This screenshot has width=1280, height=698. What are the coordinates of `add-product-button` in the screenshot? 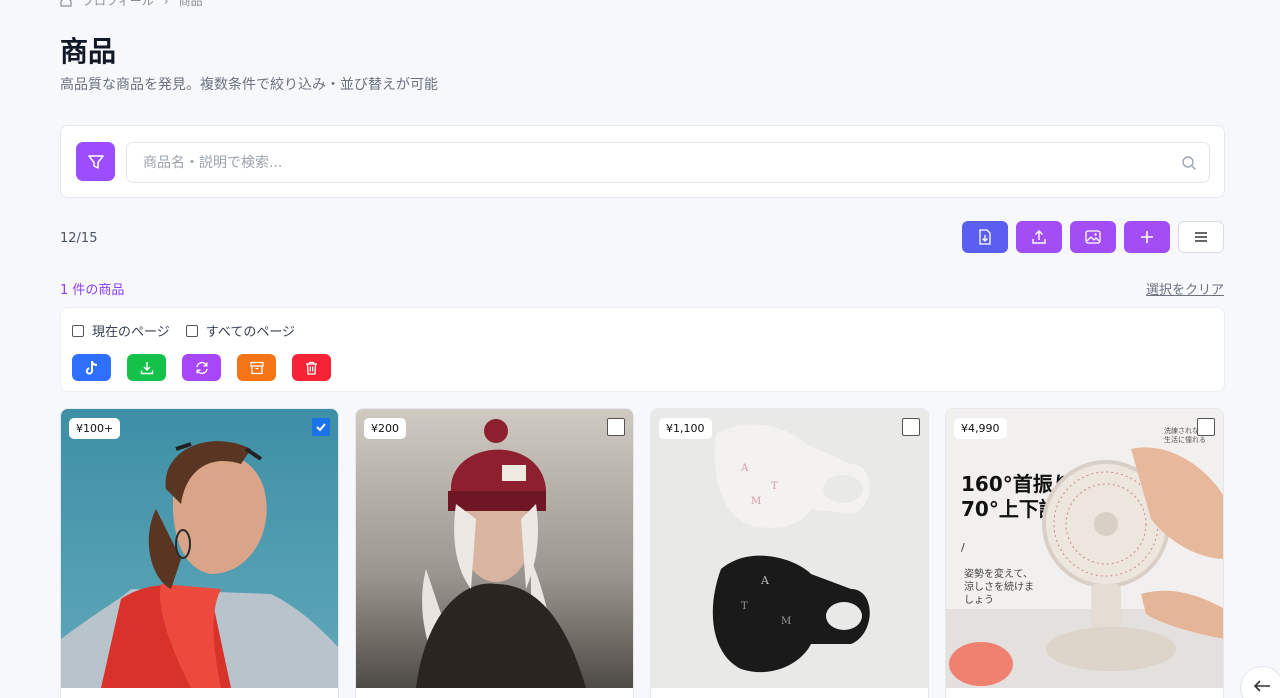 It's located at (1147, 237).